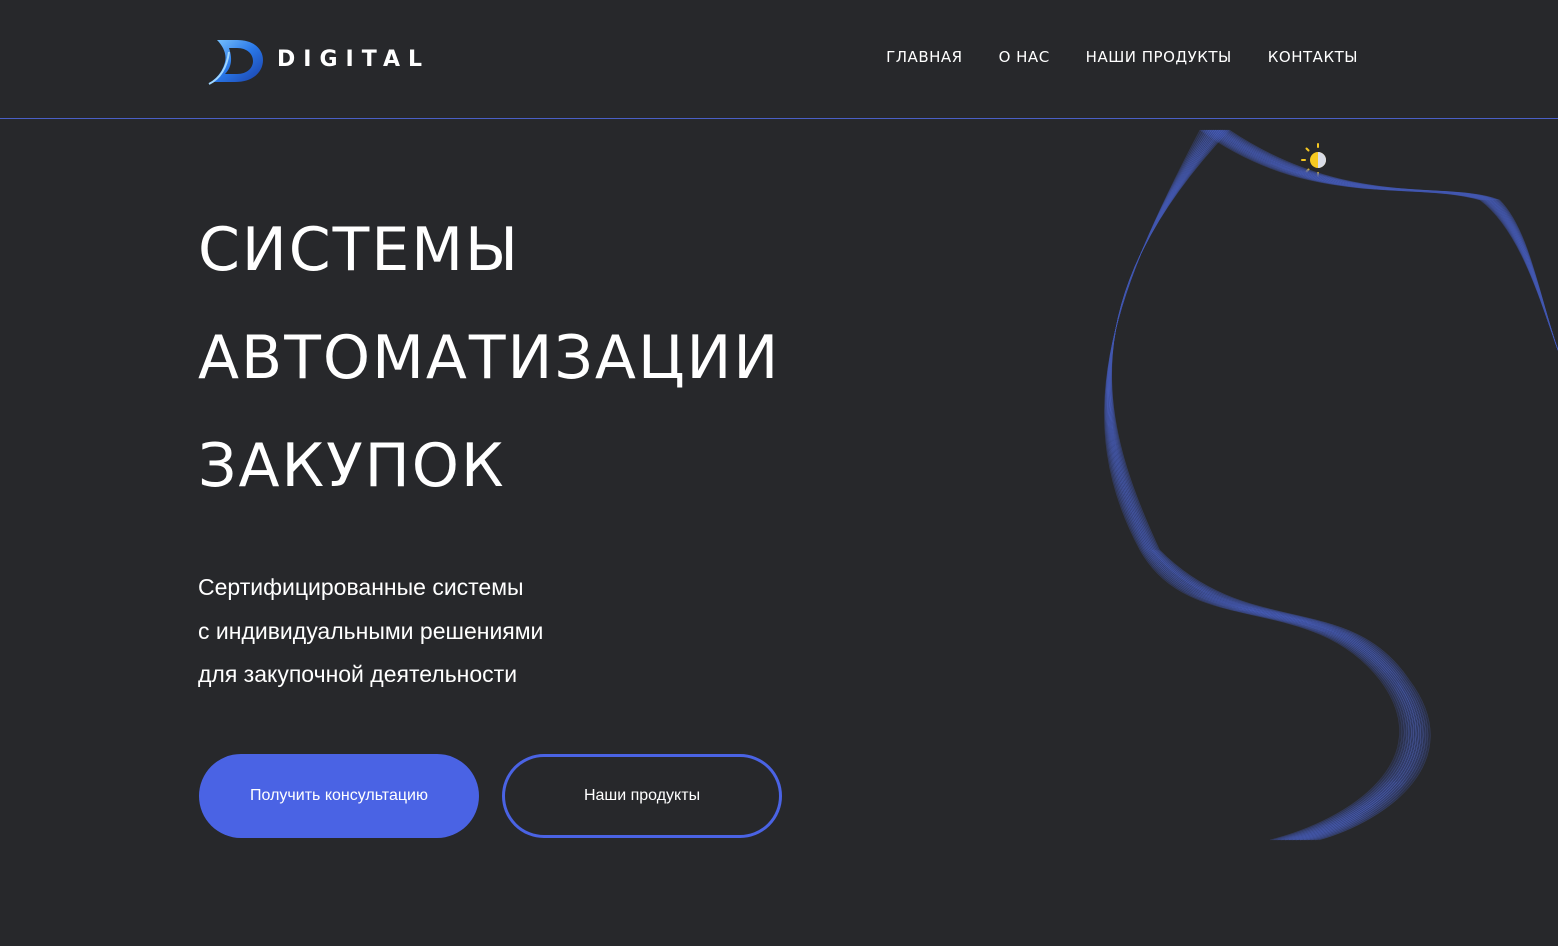 The height and width of the screenshot is (946, 1558). What do you see at coordinates (352, 466) in the screenshot?
I see `hero-title-line: ЗАКУПОК` at bounding box center [352, 466].